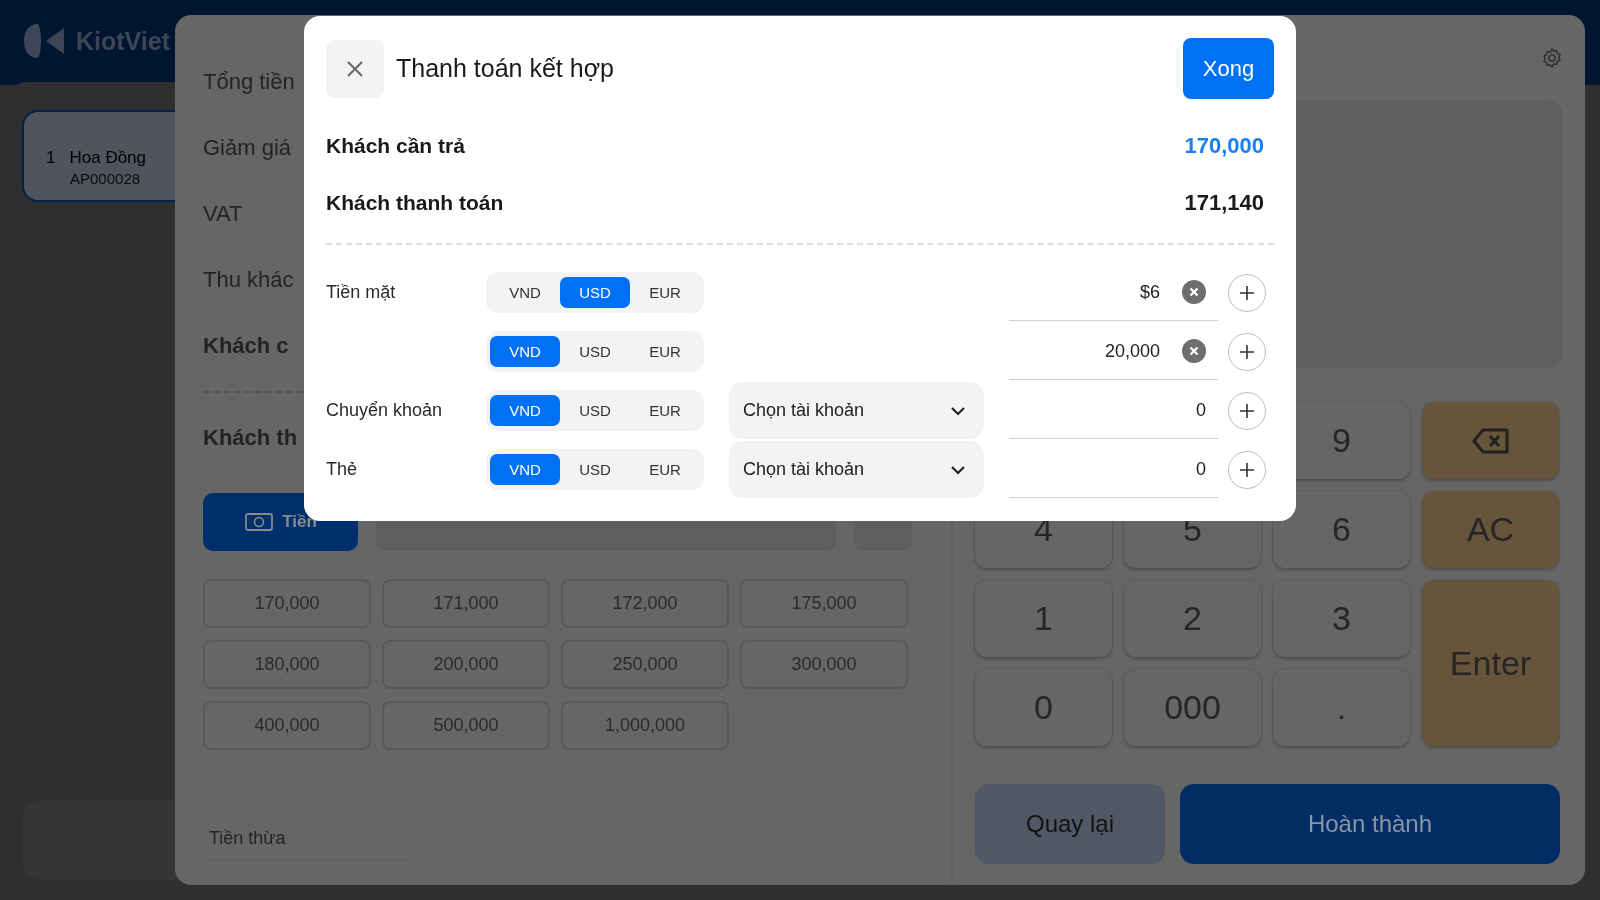 This screenshot has height=900, width=1600. What do you see at coordinates (1490, 663) in the screenshot?
I see `enter-key: Enter` at bounding box center [1490, 663].